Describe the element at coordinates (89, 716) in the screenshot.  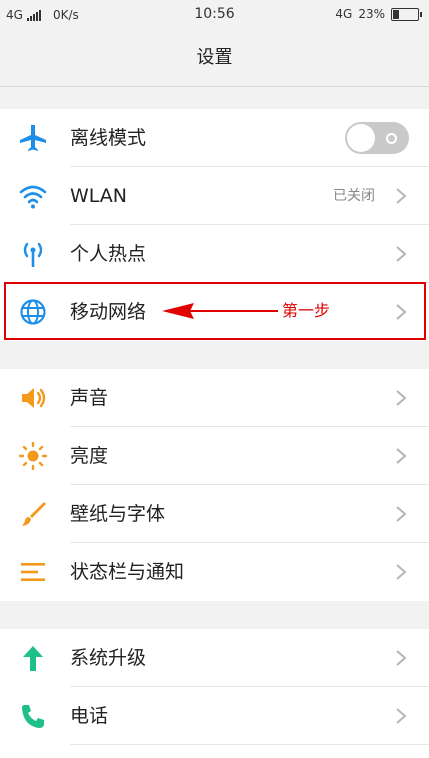
I see `setting-label: 电话` at that location.